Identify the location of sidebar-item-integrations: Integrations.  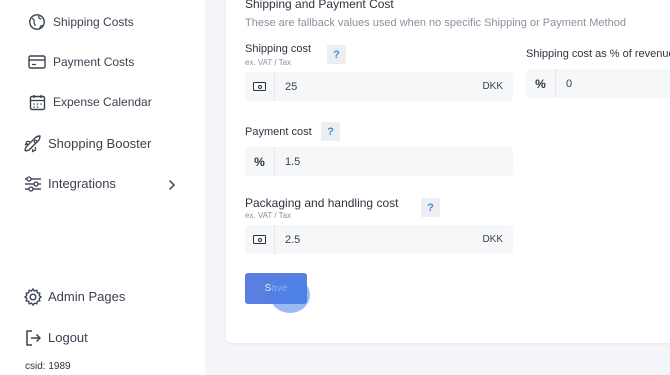
(102, 184).